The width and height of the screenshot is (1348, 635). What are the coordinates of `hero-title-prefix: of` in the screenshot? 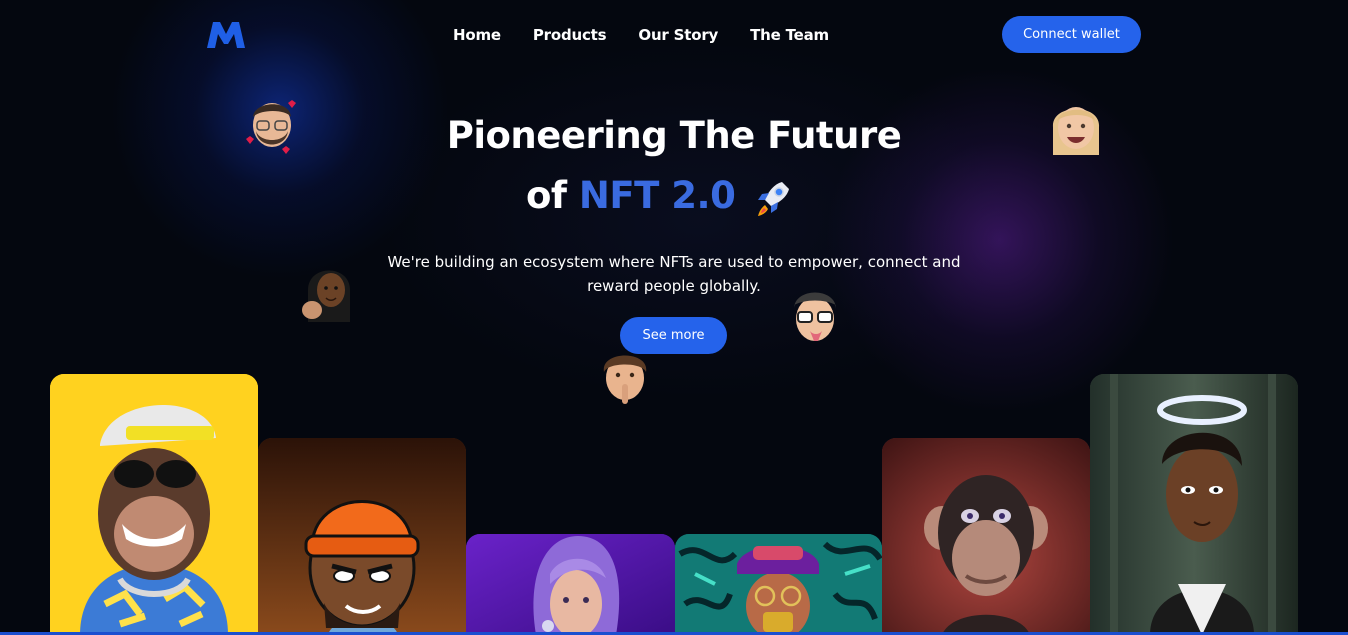 It's located at (546, 195).